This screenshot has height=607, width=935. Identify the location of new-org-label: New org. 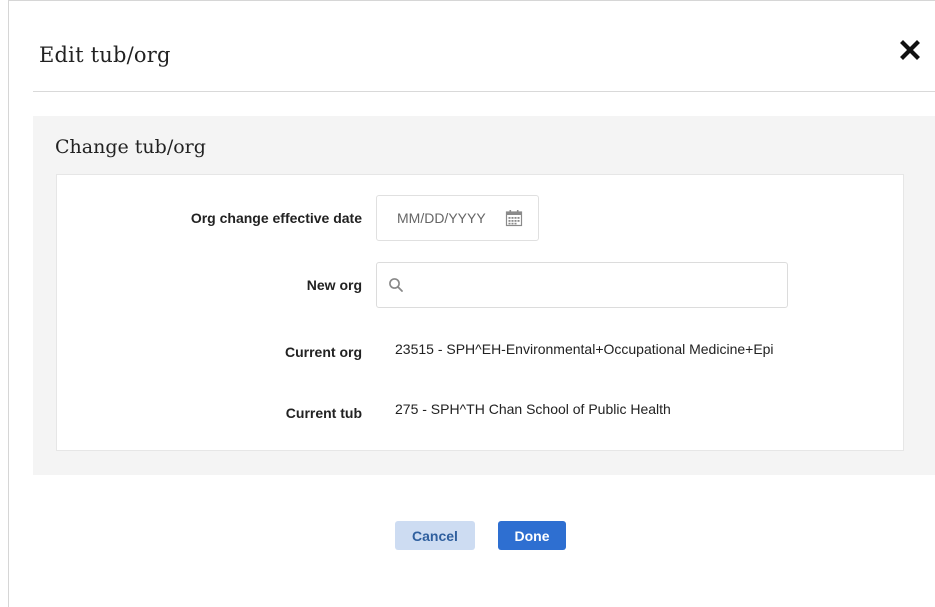
(334, 285).